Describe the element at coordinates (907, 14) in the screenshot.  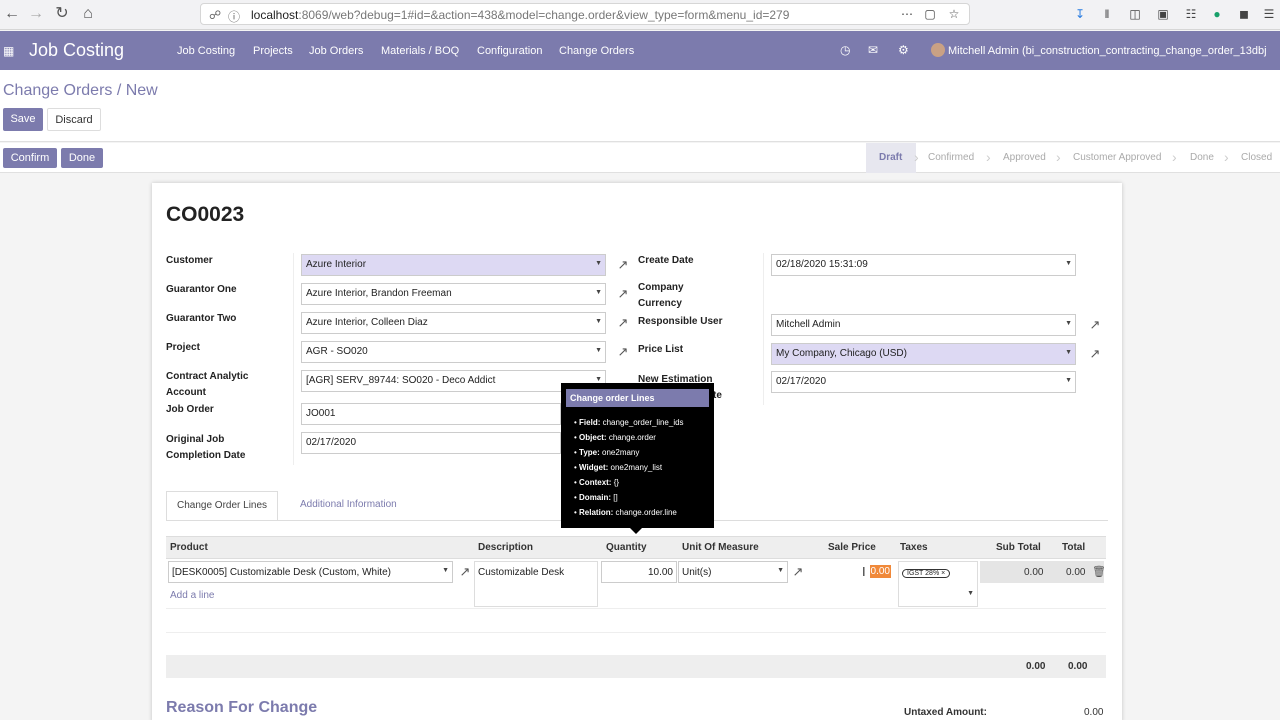
I see `more-icon: ⋯` at that location.